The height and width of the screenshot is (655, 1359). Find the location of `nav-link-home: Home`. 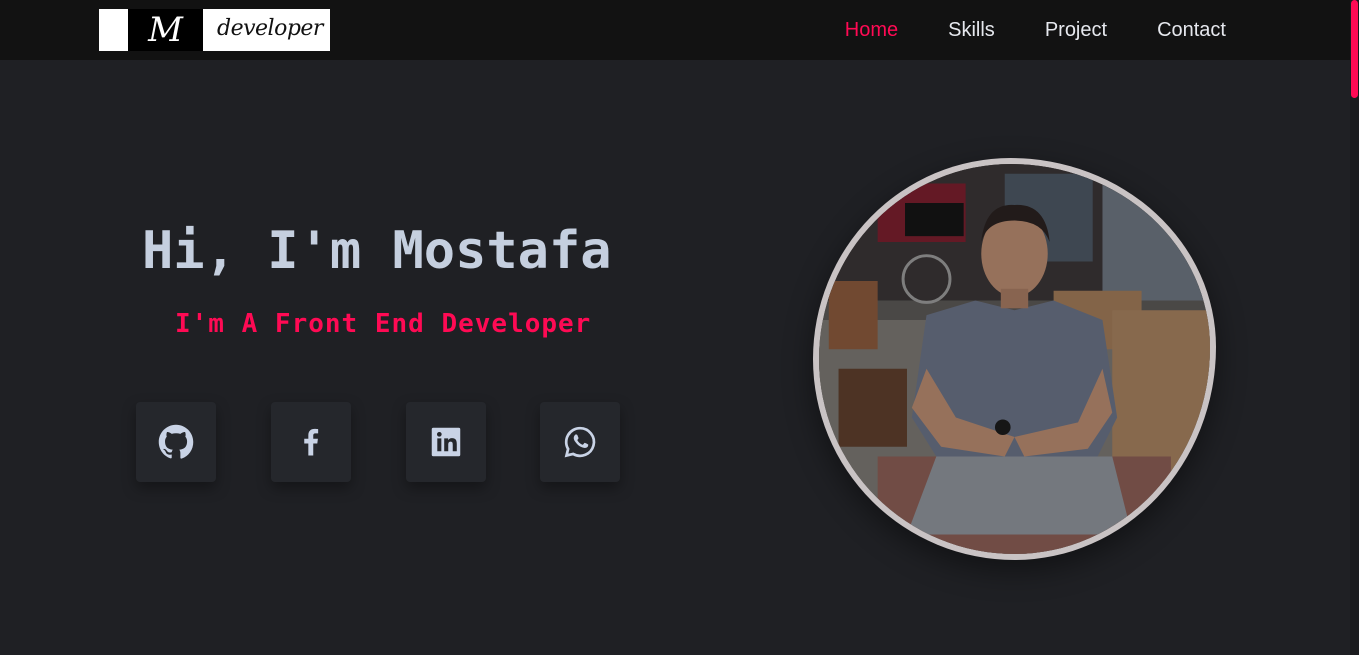

nav-link-home: Home is located at coordinates (871, 30).